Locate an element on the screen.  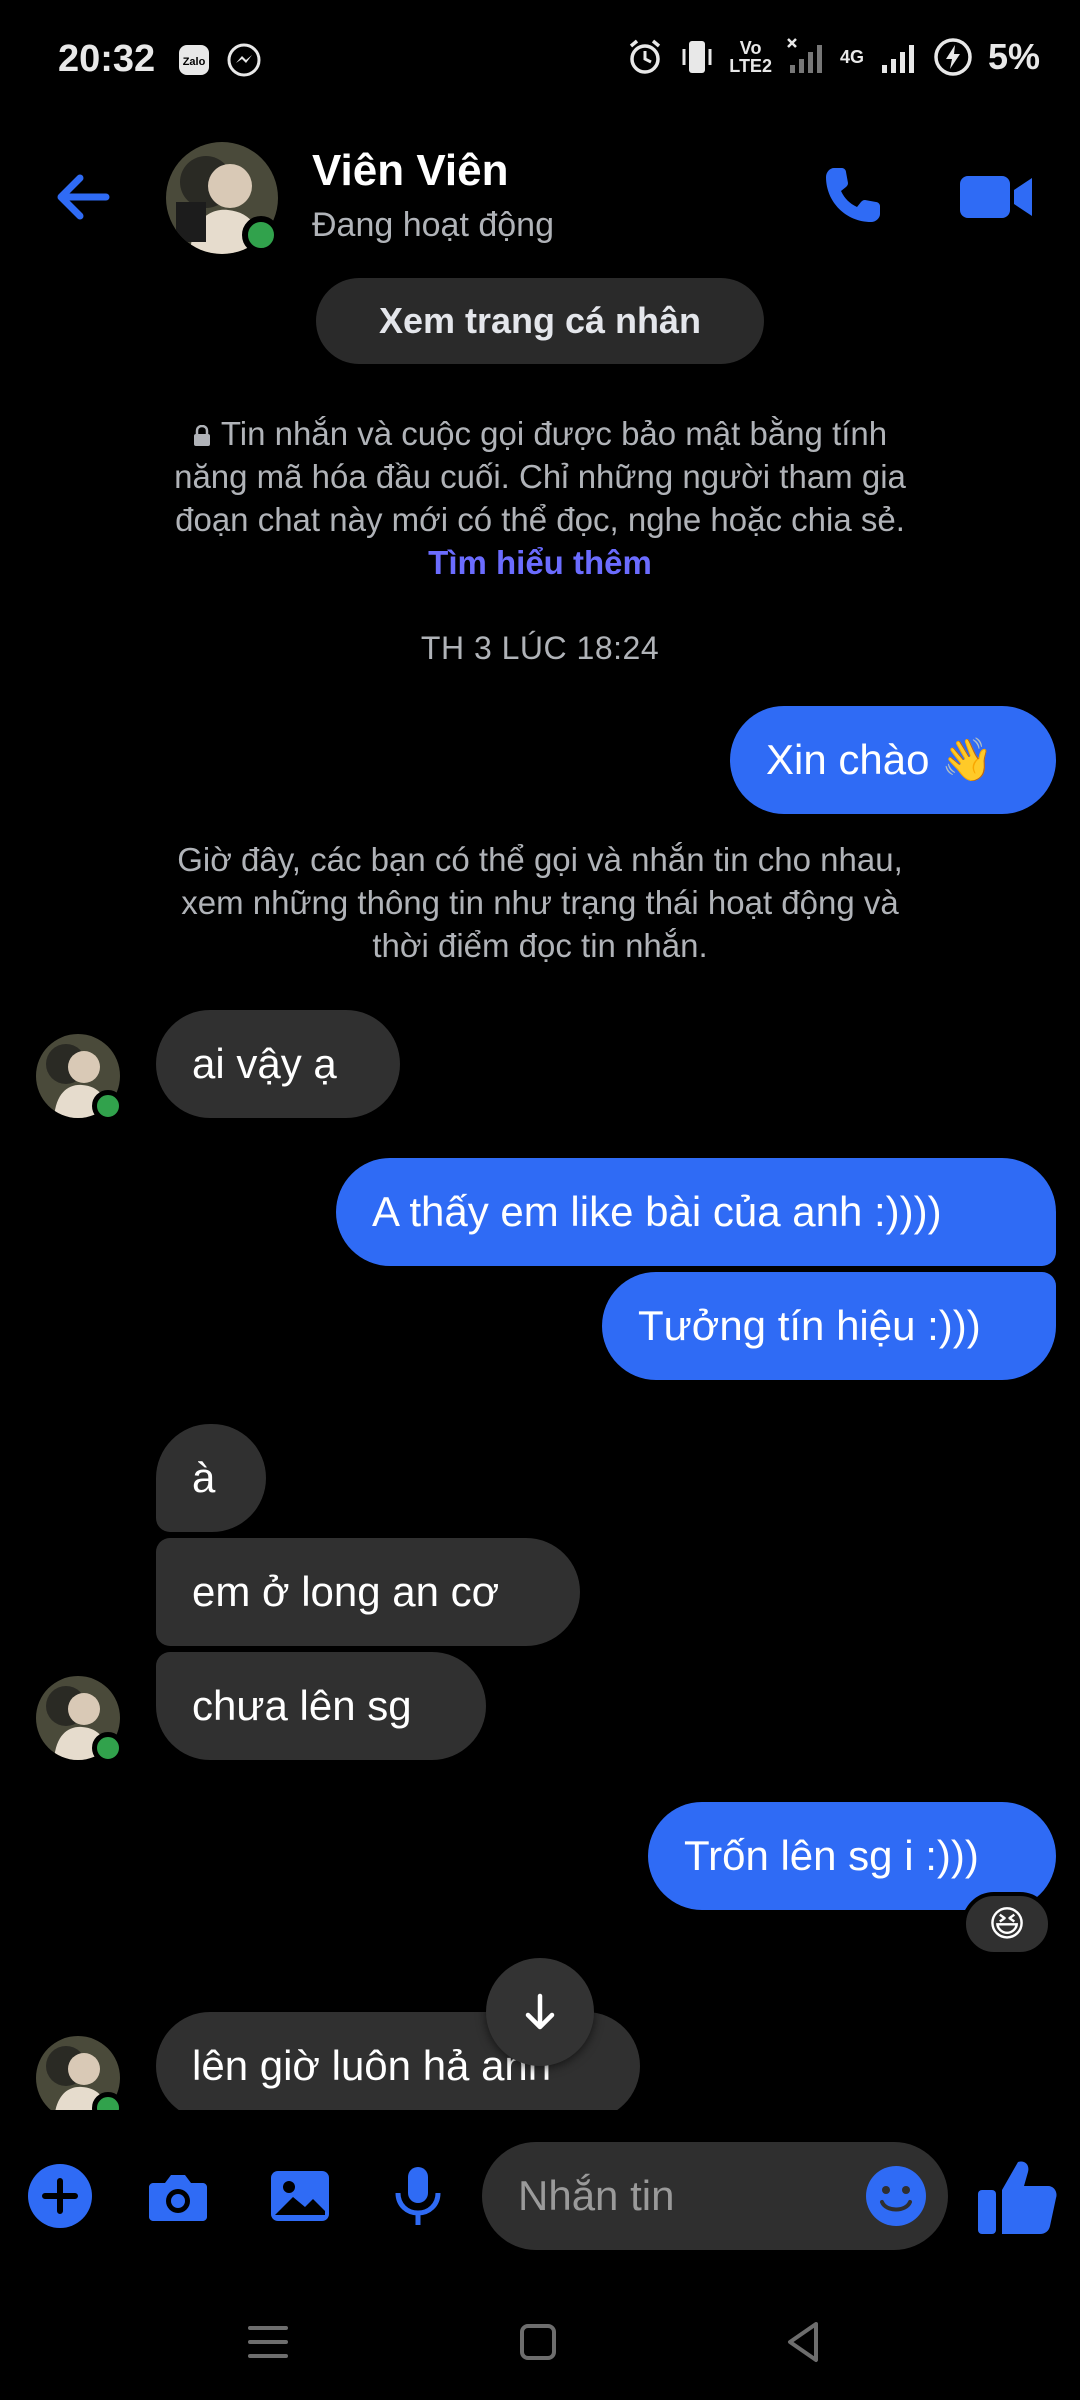
thumbs-up-icon is located at coordinates (1017, 2197).